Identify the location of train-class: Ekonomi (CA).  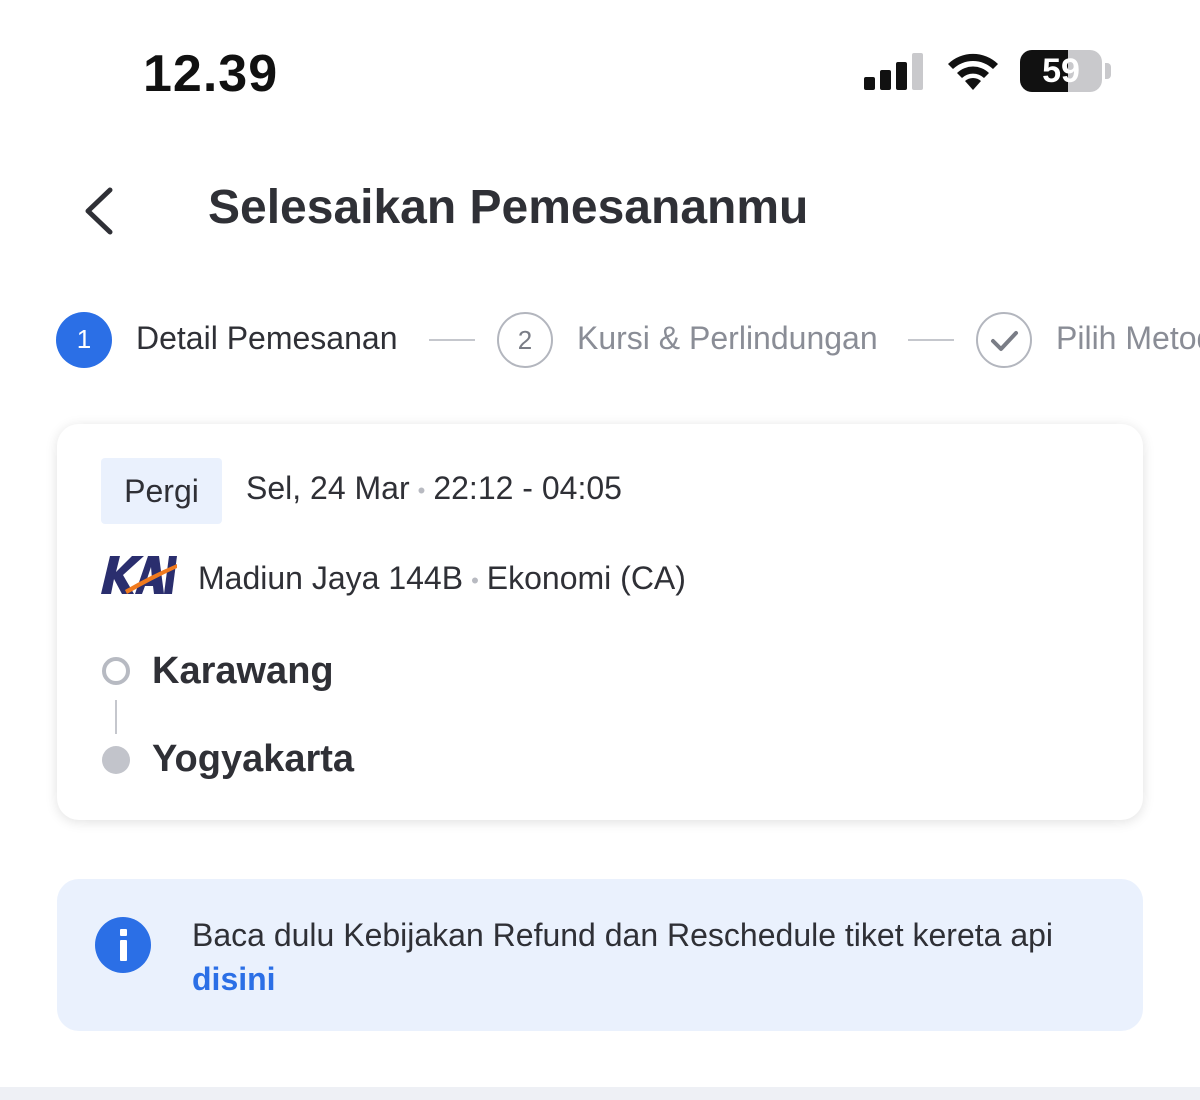
(586, 578).